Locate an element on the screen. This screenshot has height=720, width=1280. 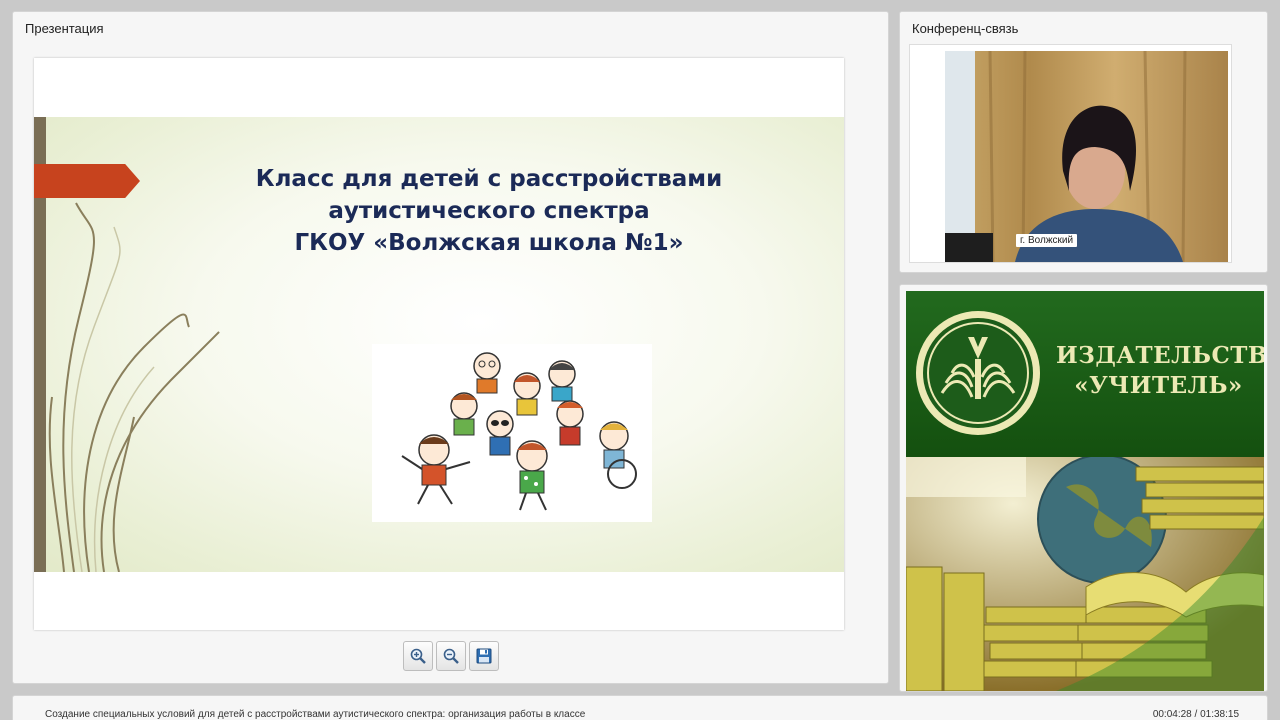
presentation-toolbar is located at coordinates (451, 656).